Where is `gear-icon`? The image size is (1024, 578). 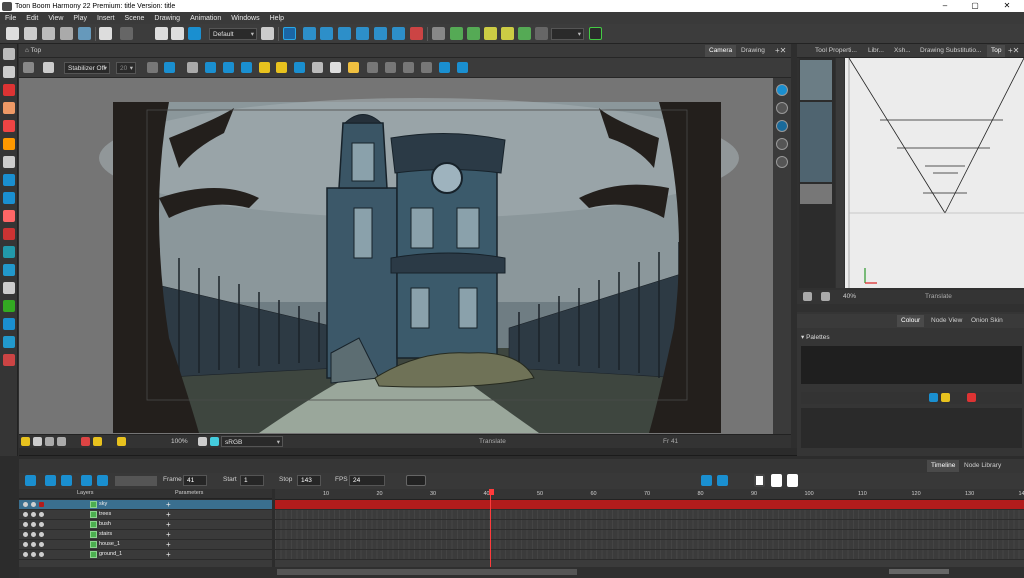
gear-icon is located at coordinates (152, 67).